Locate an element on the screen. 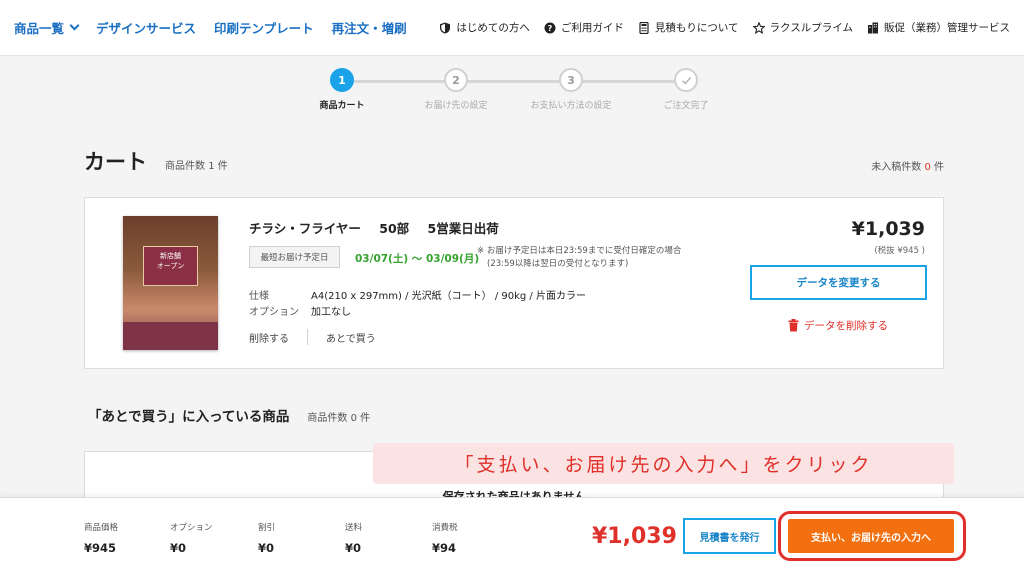 This screenshot has width=1024, height=576. instruction-annotation: 「支払い、お届け先の入力へ」をクリック is located at coordinates (663, 463).